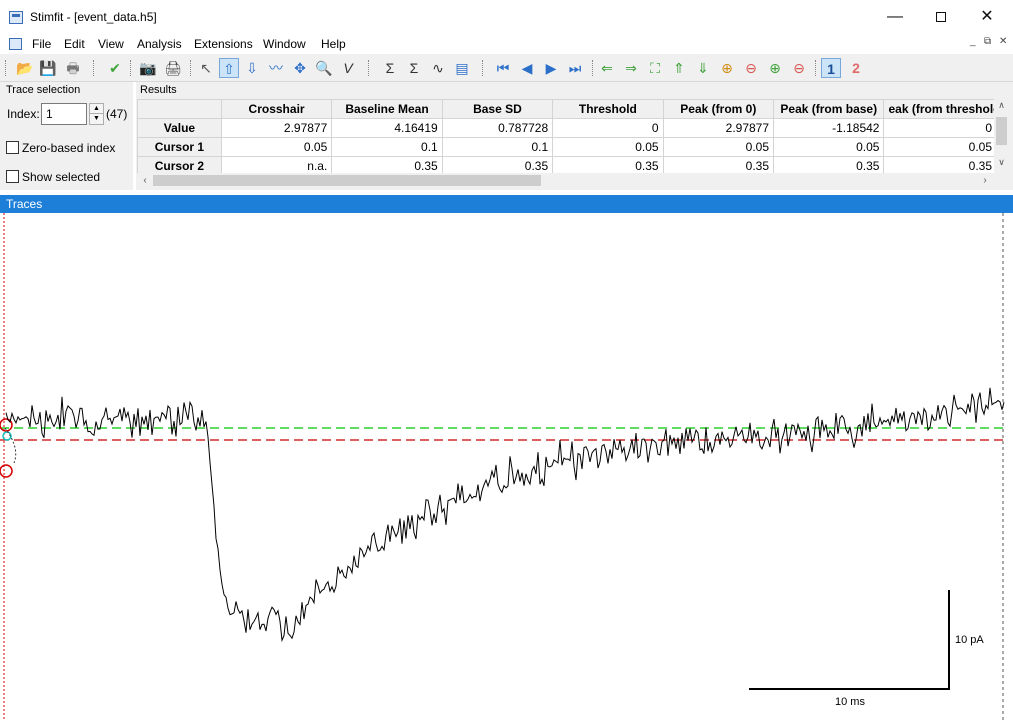 This screenshot has width=1013, height=720. I want to click on zoom-in-x-button: ⊕, so click(727, 68).